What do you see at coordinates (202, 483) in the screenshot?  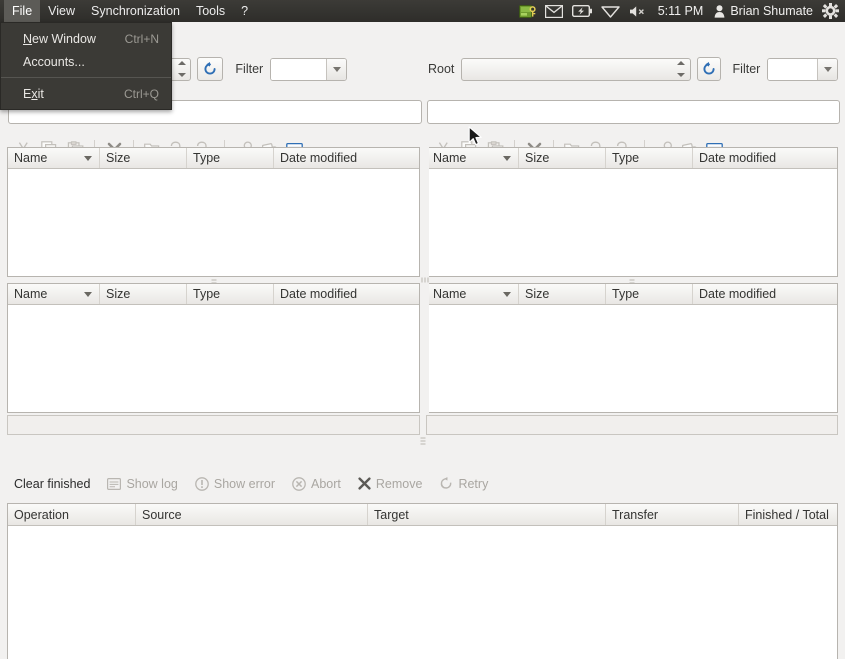 I see `error-icon` at bounding box center [202, 483].